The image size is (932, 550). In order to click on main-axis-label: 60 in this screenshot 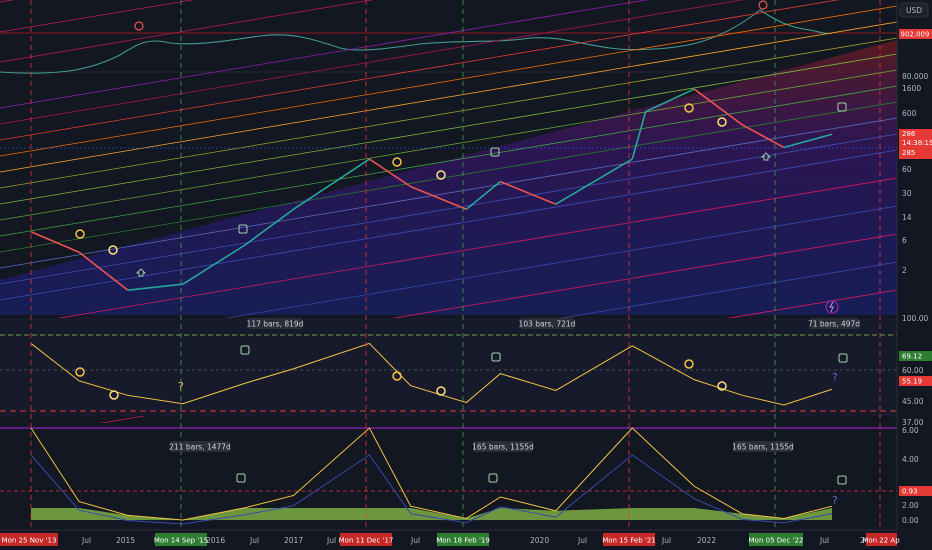, I will do `click(907, 169)`.